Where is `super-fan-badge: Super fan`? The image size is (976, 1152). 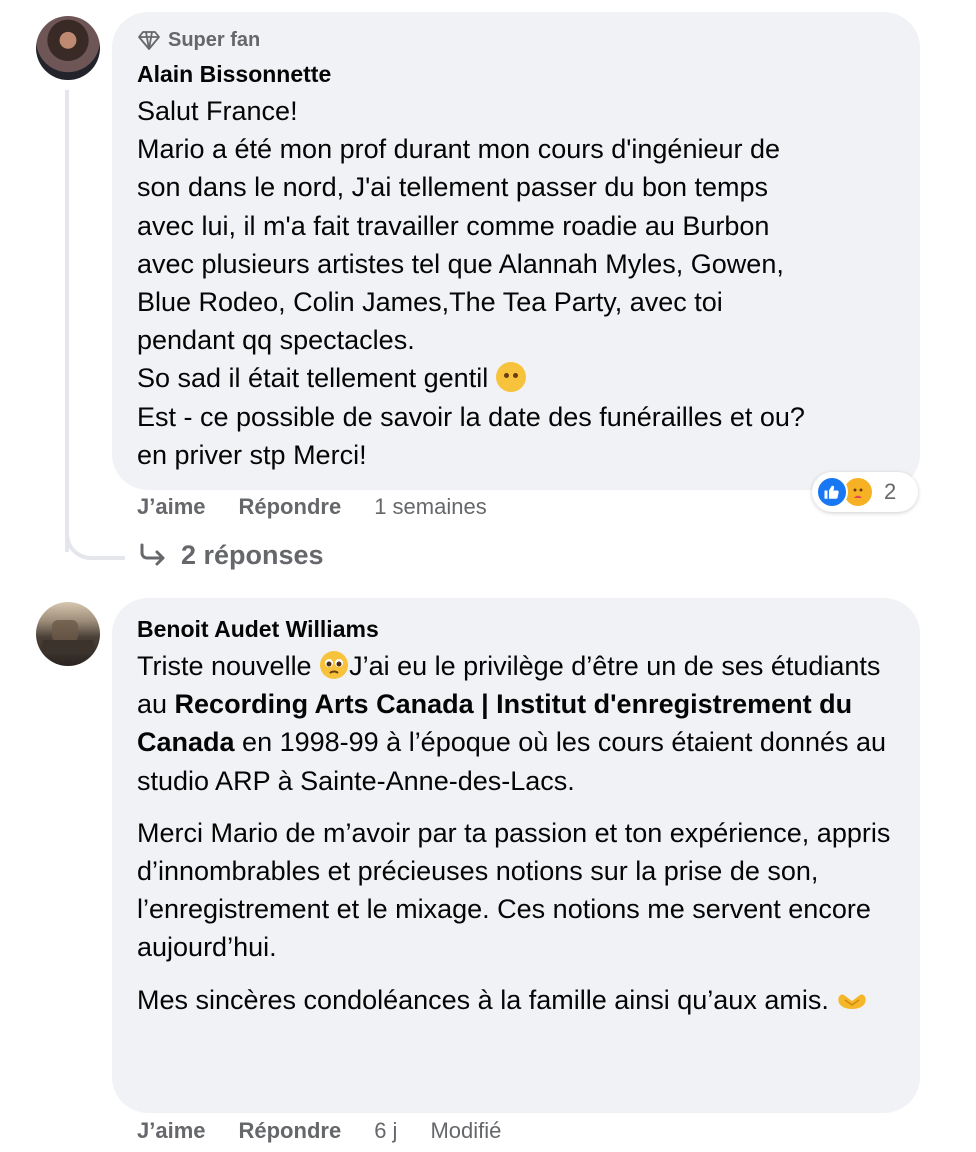
super-fan-badge: Super fan is located at coordinates (198, 40).